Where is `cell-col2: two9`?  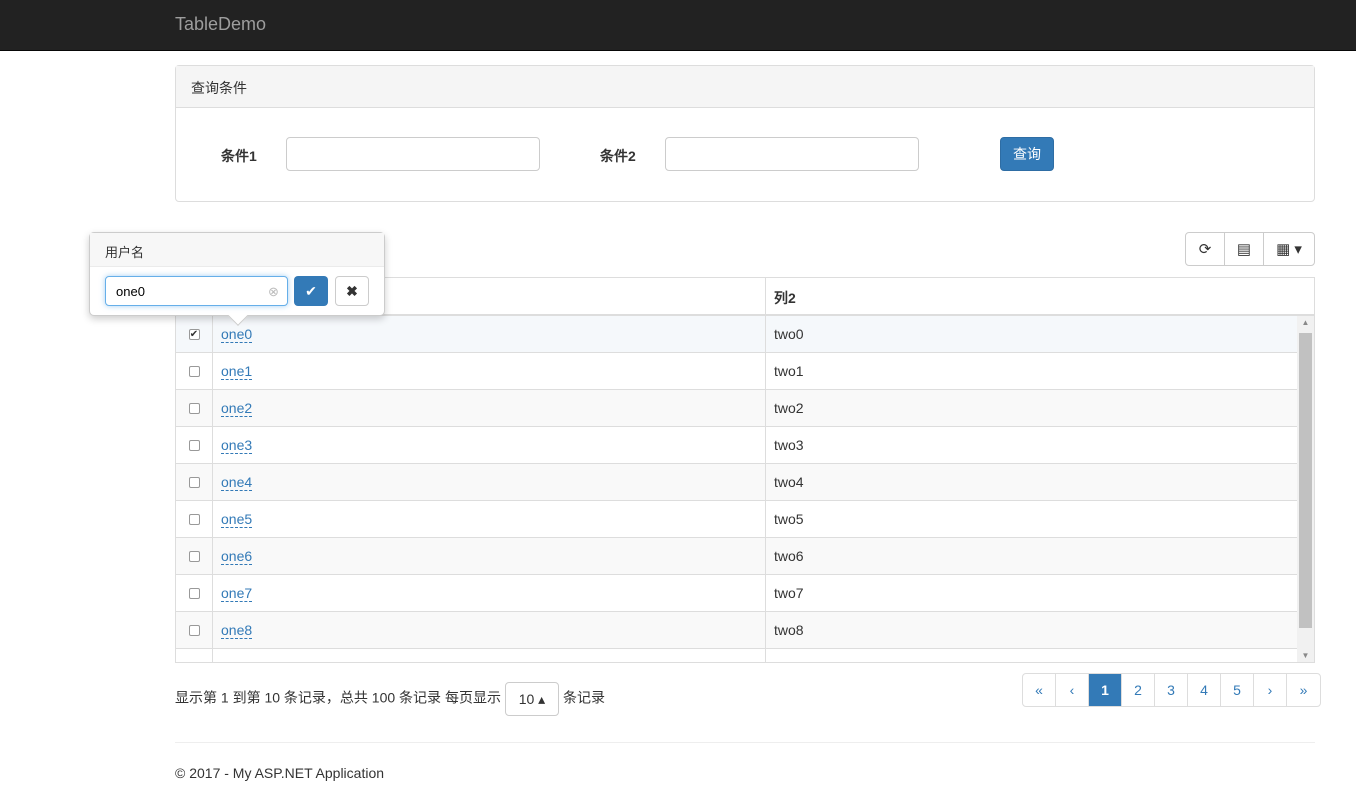
cell-col2: two9 is located at coordinates (789, 660).